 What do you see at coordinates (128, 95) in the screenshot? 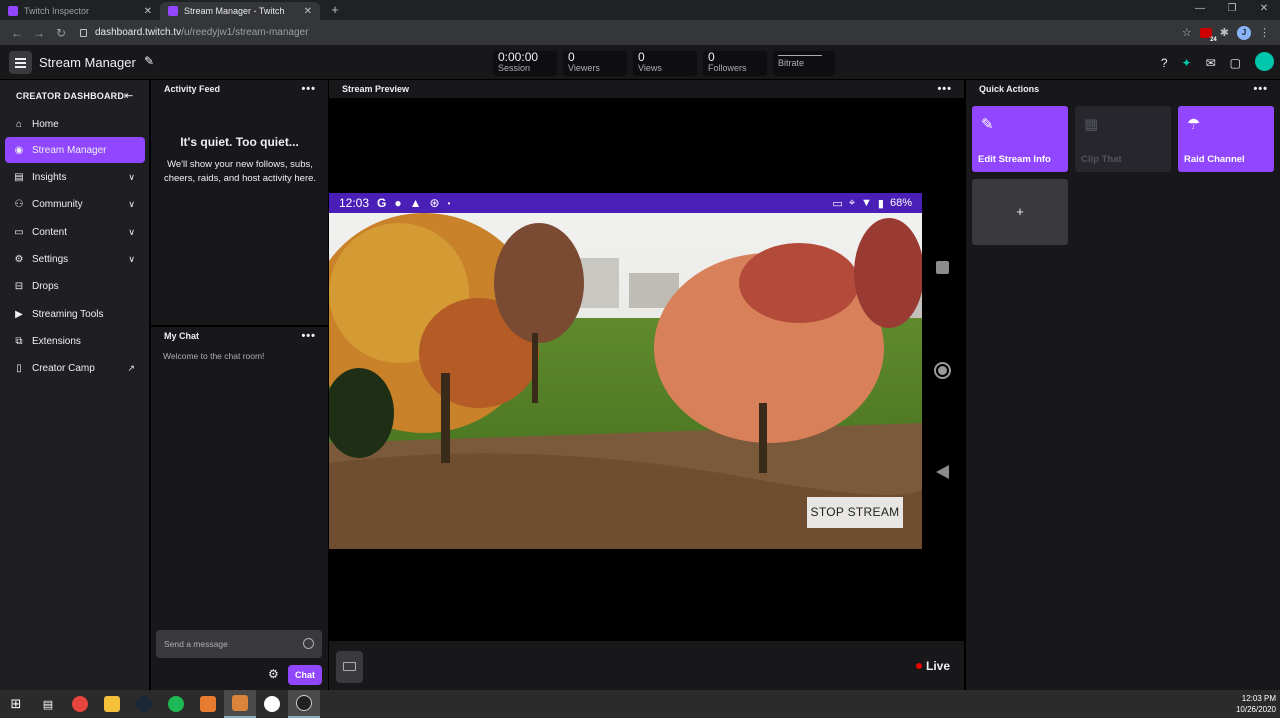
I see `collapse-sidebar-icon: ⇤` at bounding box center [128, 95].